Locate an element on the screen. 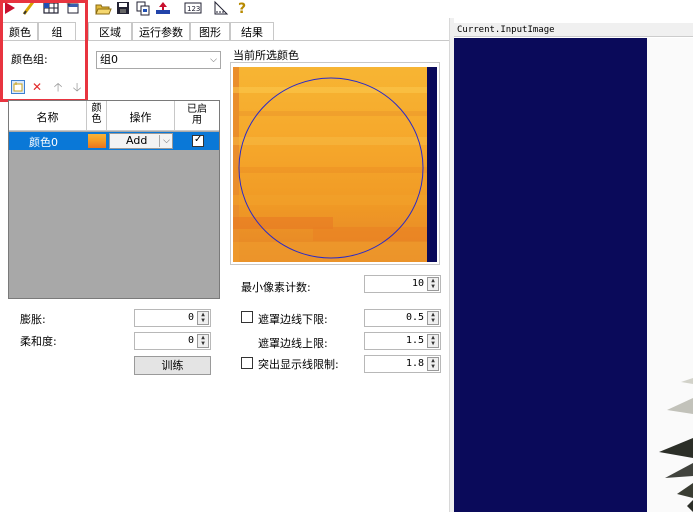 This screenshot has width=693, height=512. checkmark-icon: ✓ is located at coordinates (198, 139).